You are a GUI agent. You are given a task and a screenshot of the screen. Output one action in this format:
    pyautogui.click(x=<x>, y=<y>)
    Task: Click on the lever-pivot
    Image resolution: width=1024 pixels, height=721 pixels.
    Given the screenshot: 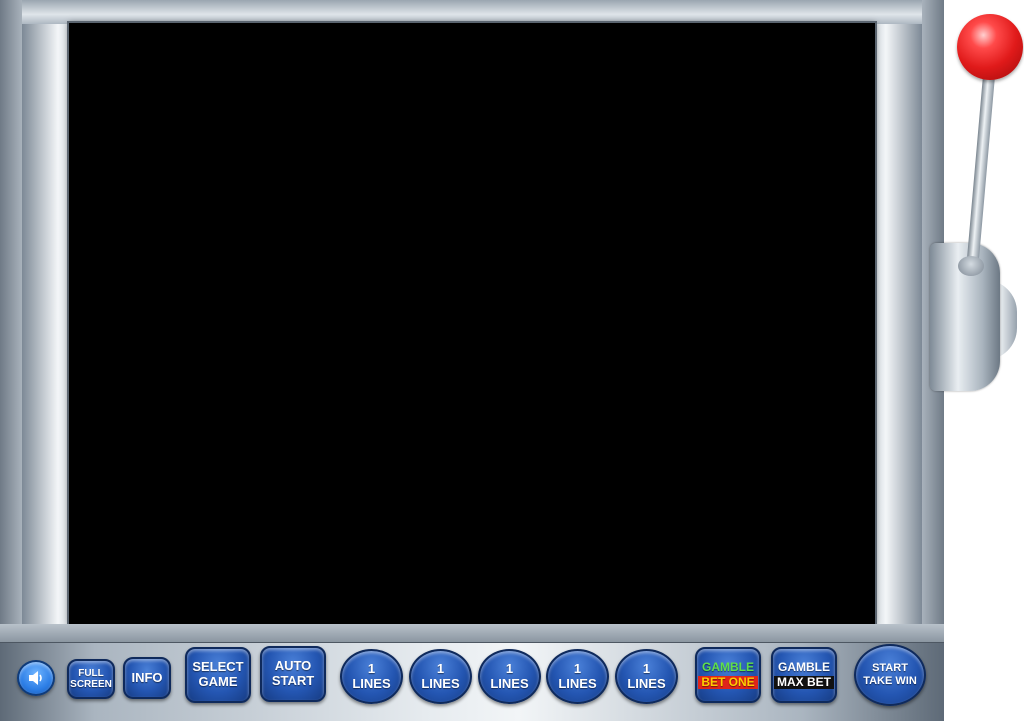 What is the action you would take?
    pyautogui.click(x=971, y=266)
    